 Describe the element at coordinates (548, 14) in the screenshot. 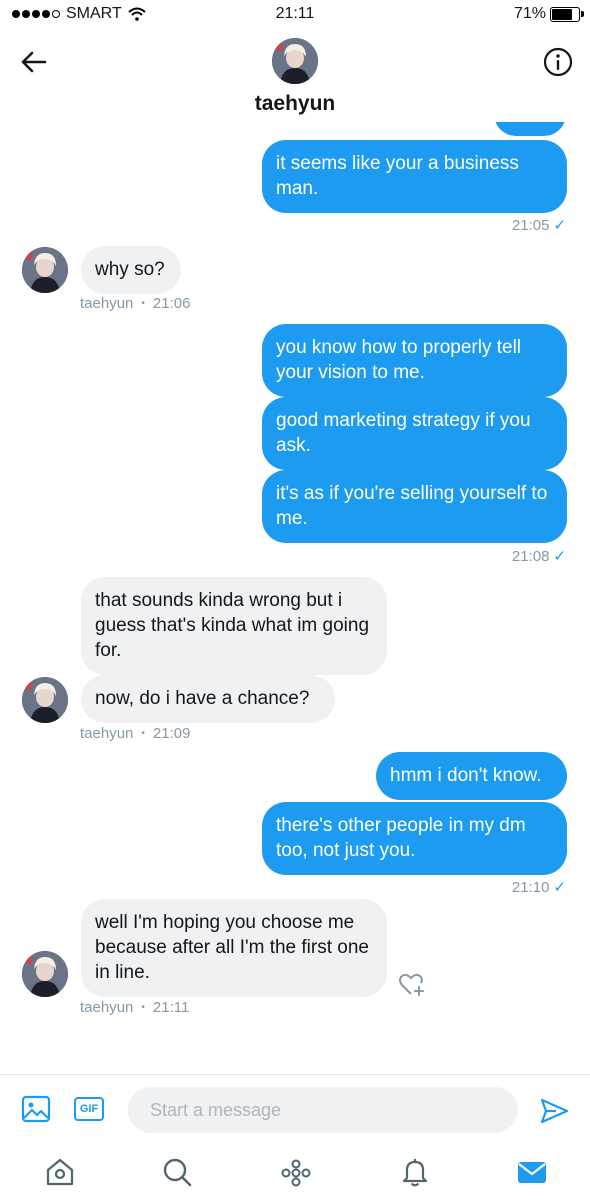

I see `battery: 71%` at that location.